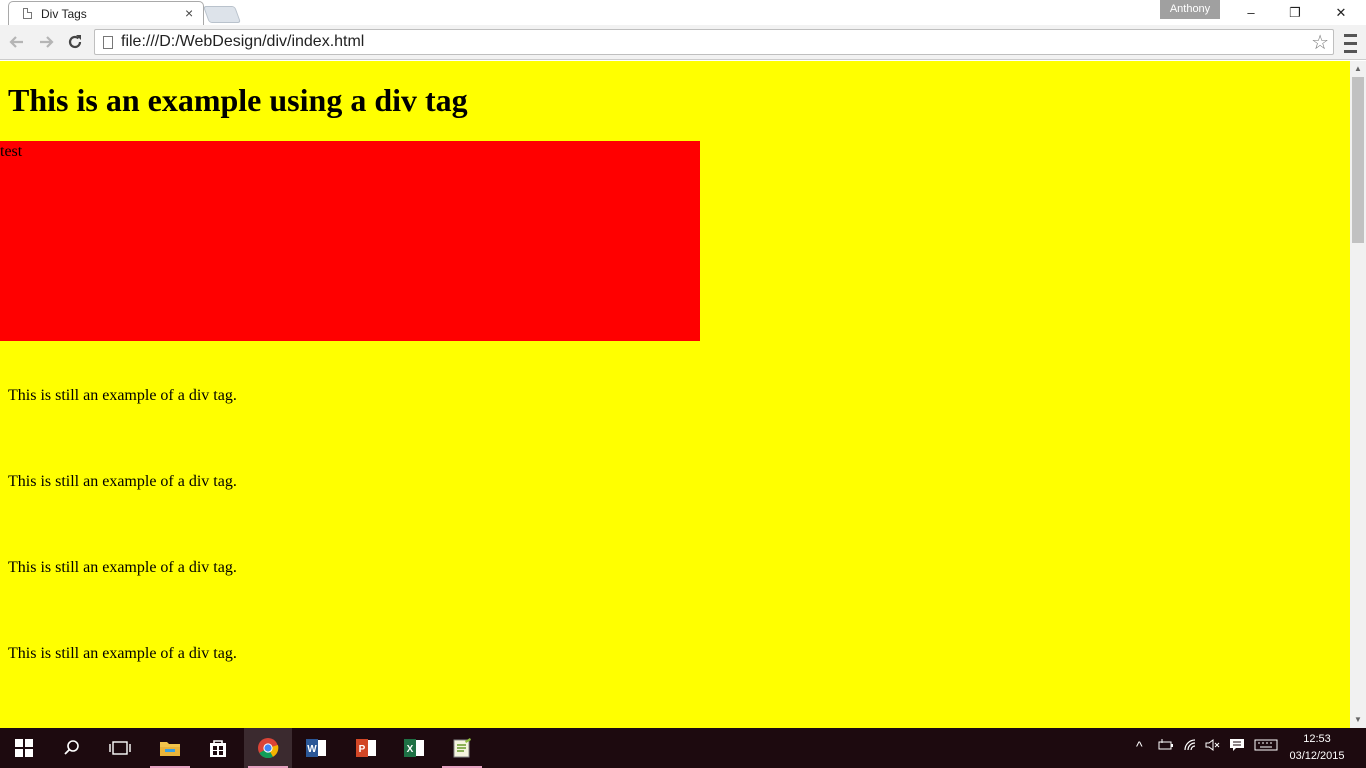  Describe the element at coordinates (714, 42) in the screenshot. I see `address-bar: file:///D:/WebDesign/div/index.html ☆` at that location.